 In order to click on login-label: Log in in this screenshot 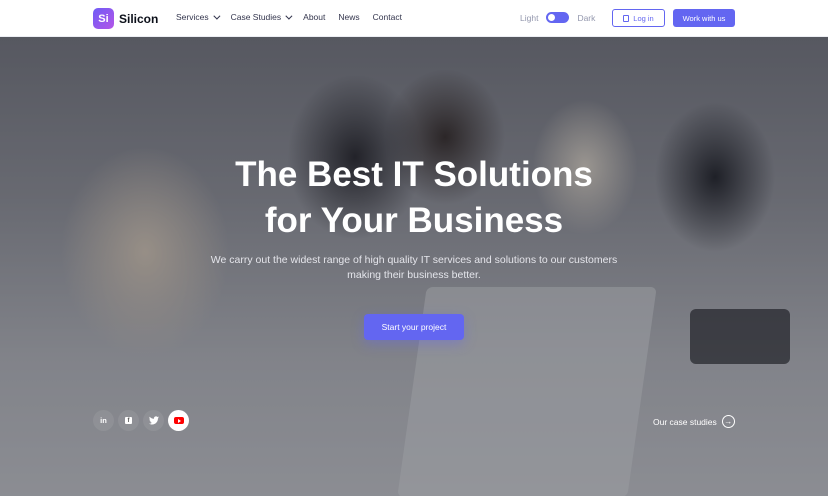, I will do `click(643, 18)`.